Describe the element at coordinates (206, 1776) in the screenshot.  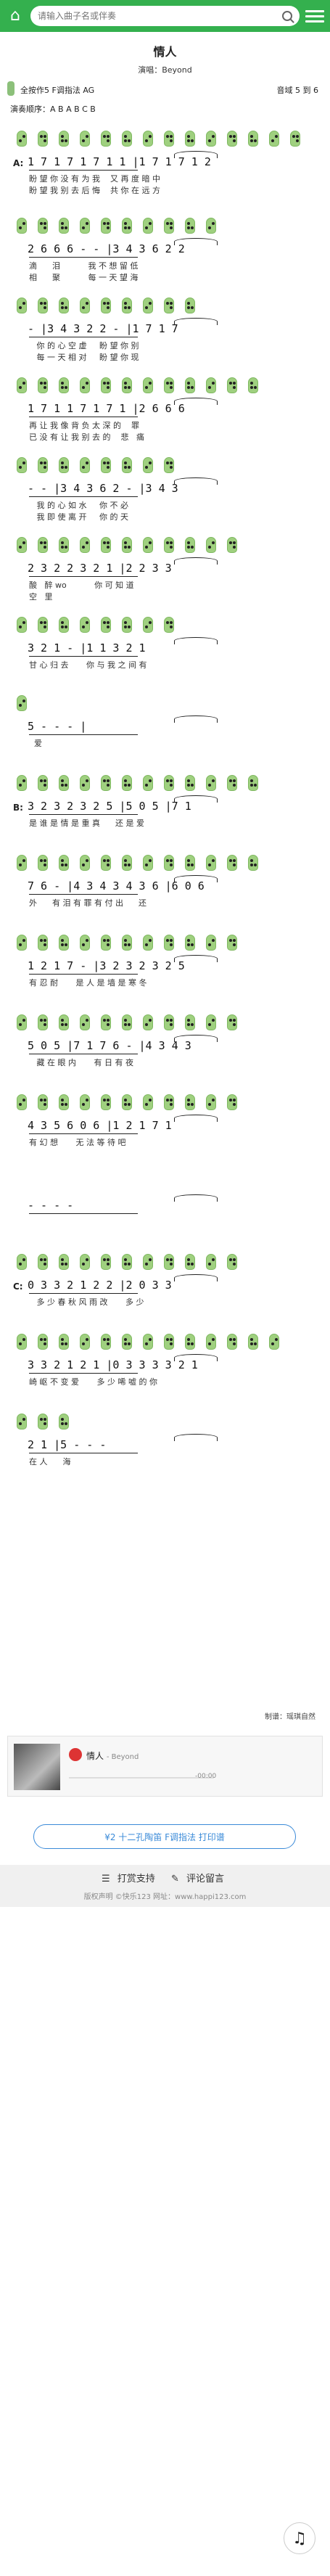
I see `player-time: -00:00` at that location.